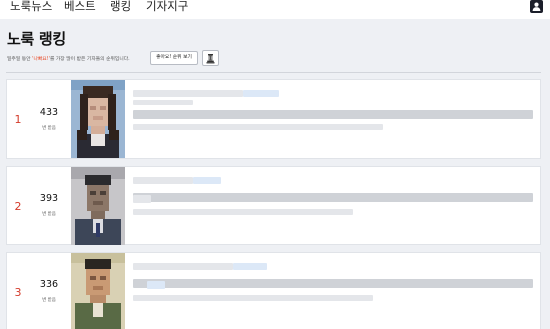 This screenshot has height=329, width=550. I want to click on description-highlight: '나빠요!', so click(41, 59).